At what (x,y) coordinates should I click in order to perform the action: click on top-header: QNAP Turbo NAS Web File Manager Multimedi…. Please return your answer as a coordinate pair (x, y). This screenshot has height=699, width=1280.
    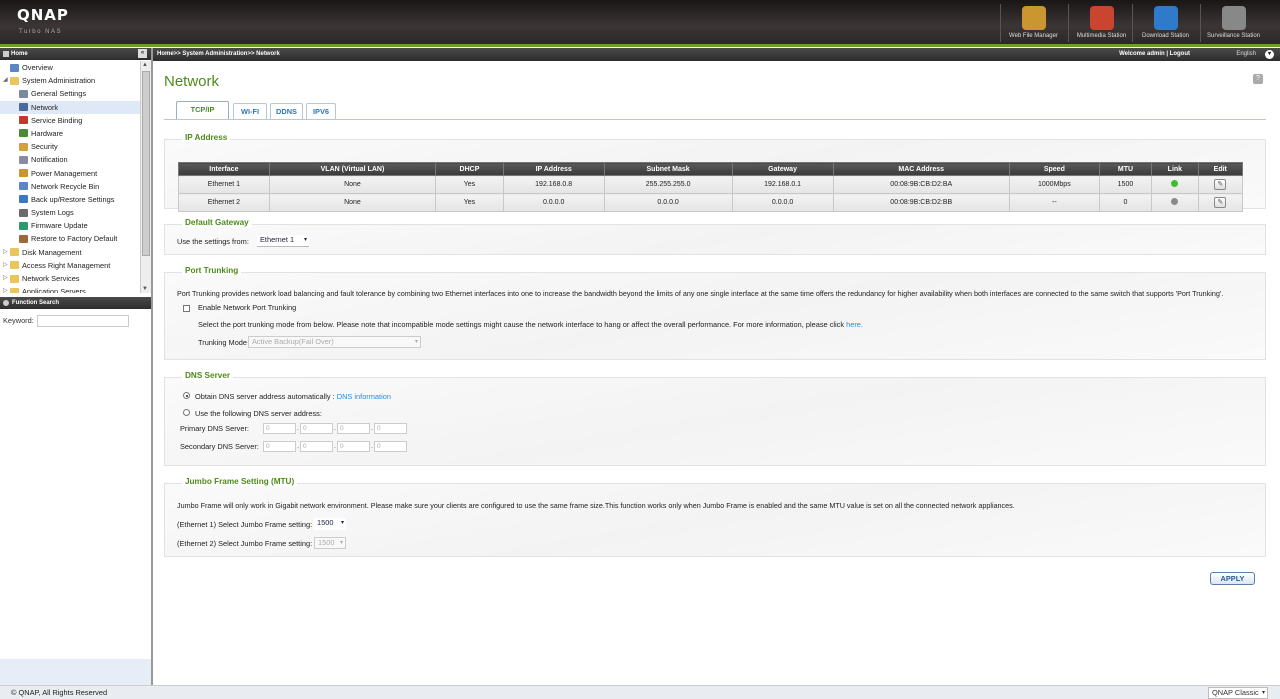
    Looking at the image, I should click on (640, 23).